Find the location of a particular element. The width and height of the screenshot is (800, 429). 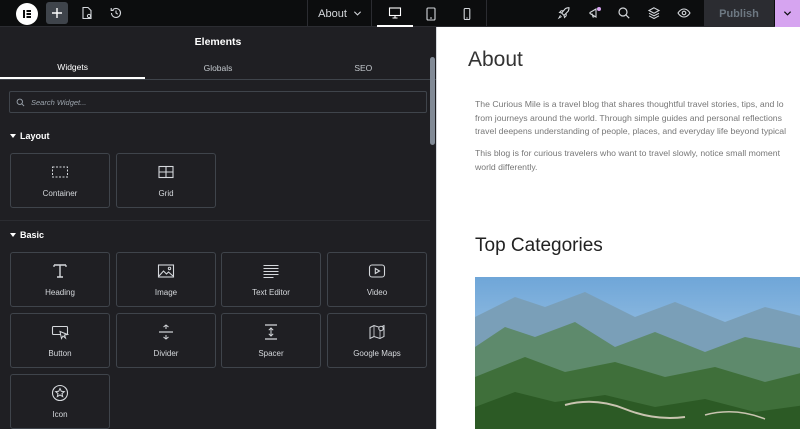

panel-tabs: Widgets Globals SEO is located at coordinates (218, 68).